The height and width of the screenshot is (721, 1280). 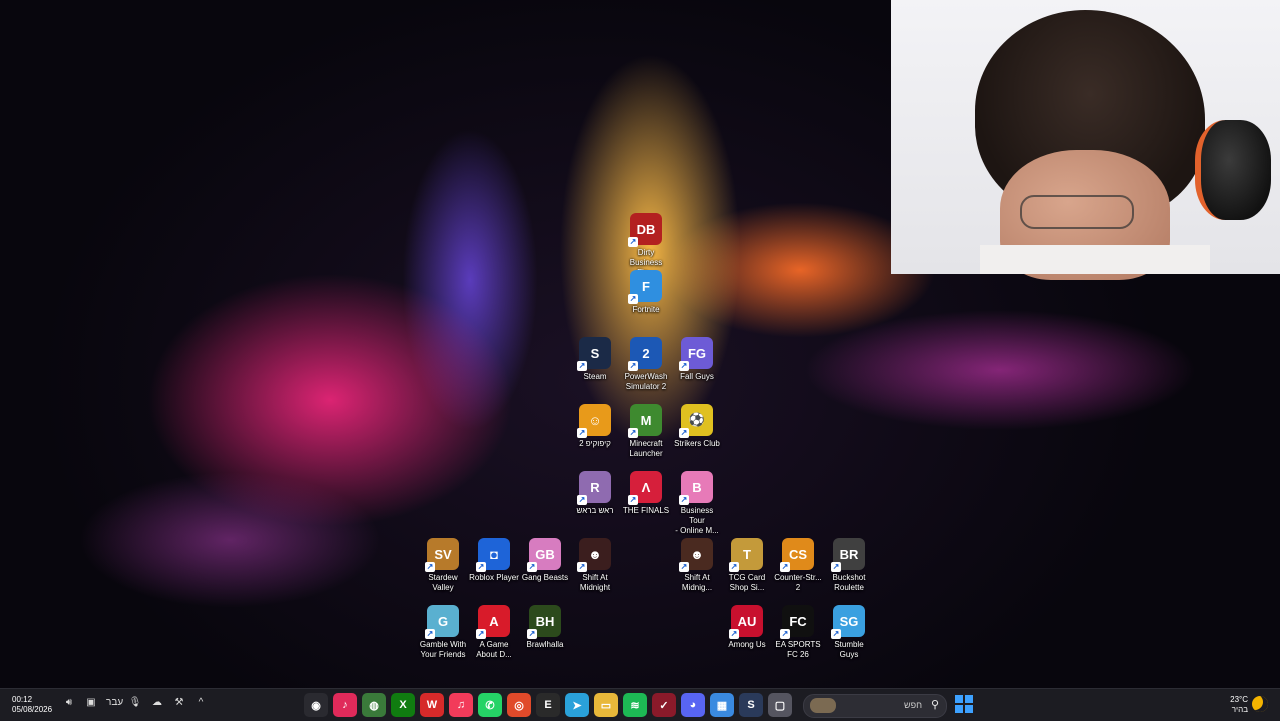 I want to click on desktop-icon-ea-fc: FC ↗ EA SPORTS FC 26, so click(x=798, y=632).